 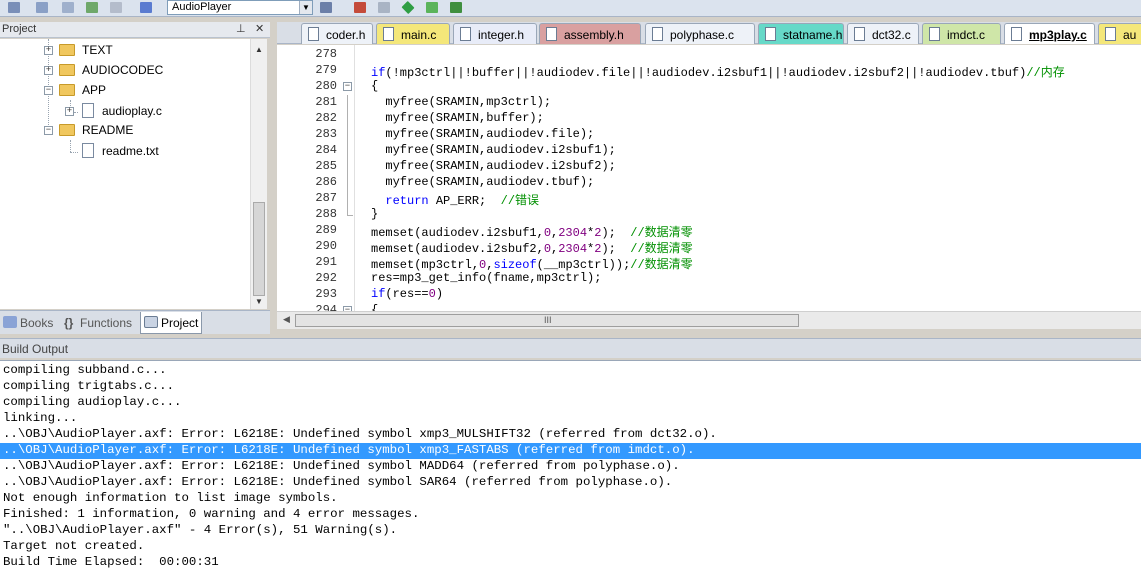 What do you see at coordinates (456, 7) in the screenshot?
I see `manage-icon` at bounding box center [456, 7].